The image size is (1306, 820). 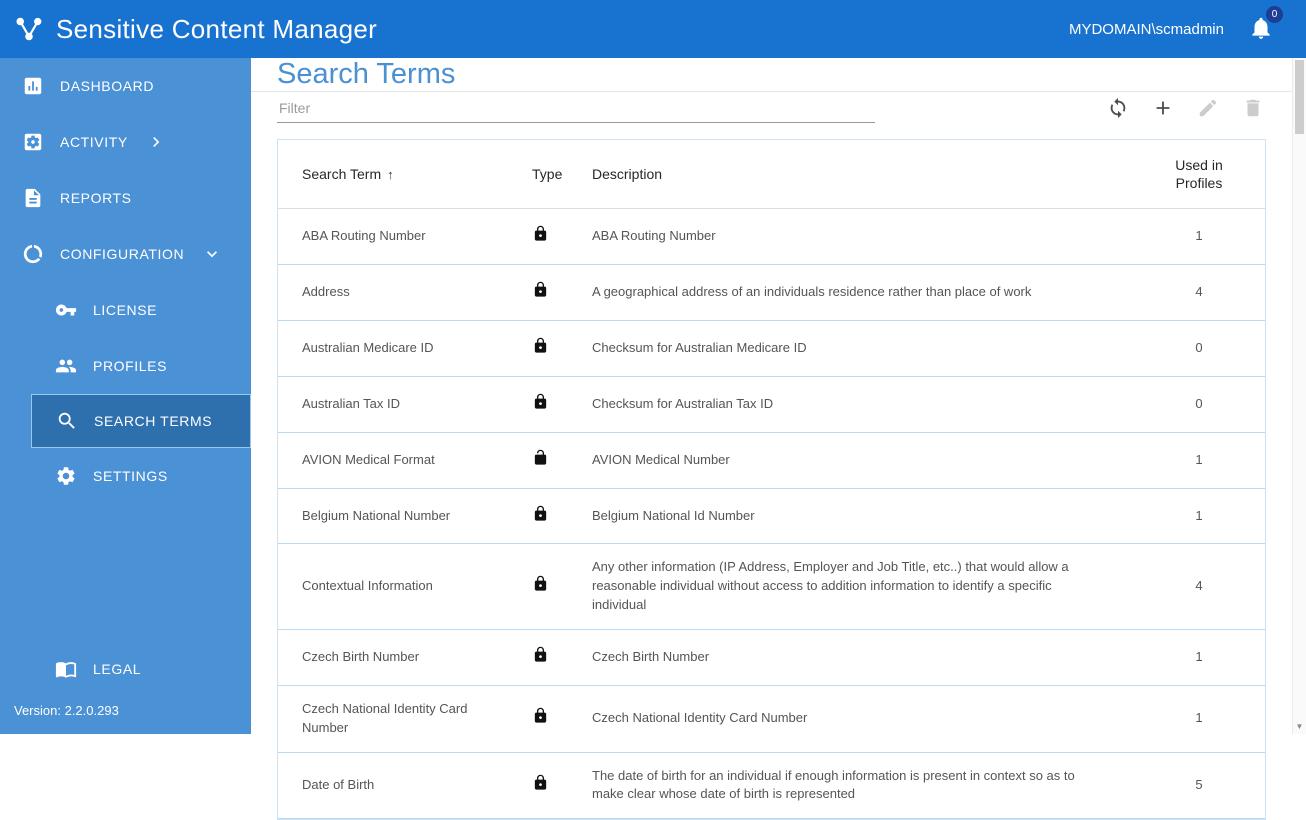 I want to click on cell-used-in-profiles: 4, so click(x=1199, y=586).